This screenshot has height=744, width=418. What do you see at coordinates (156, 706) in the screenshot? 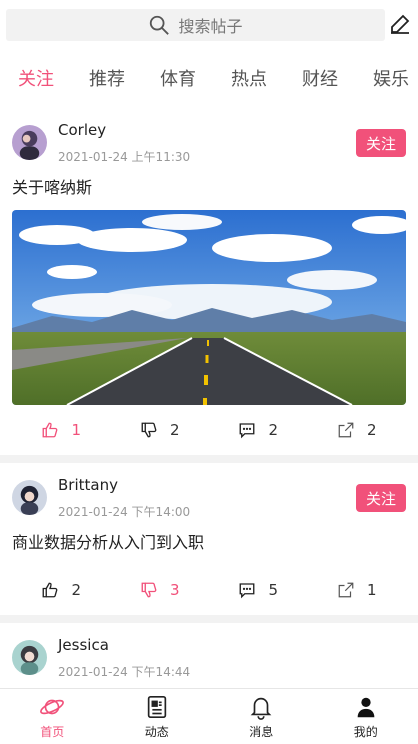
I see `document-icon` at bounding box center [156, 706].